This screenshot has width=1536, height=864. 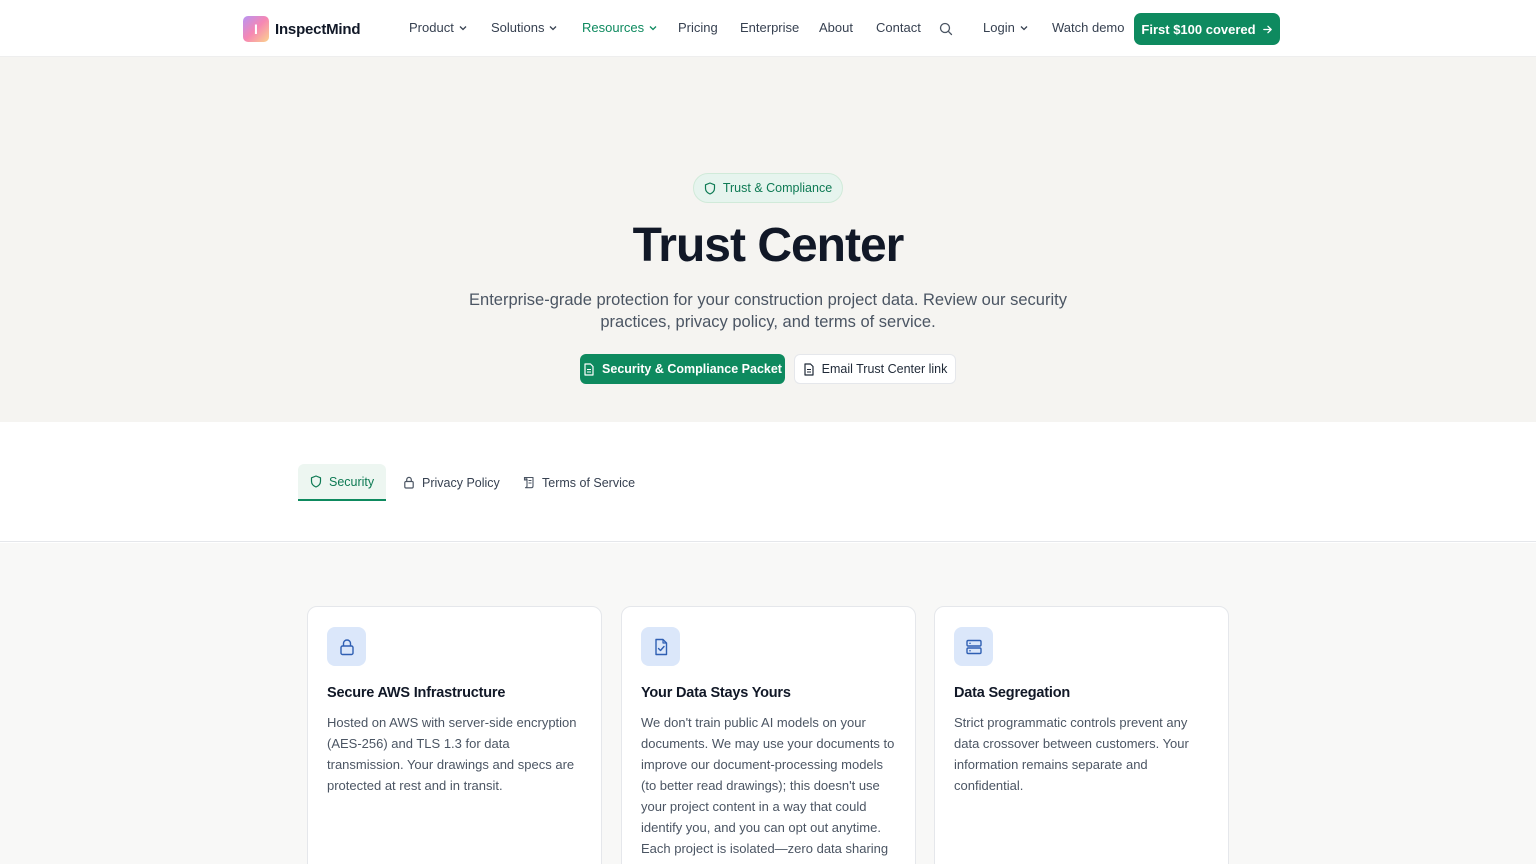 I want to click on tab-terms-of-service: Terms of Service, so click(x=579, y=482).